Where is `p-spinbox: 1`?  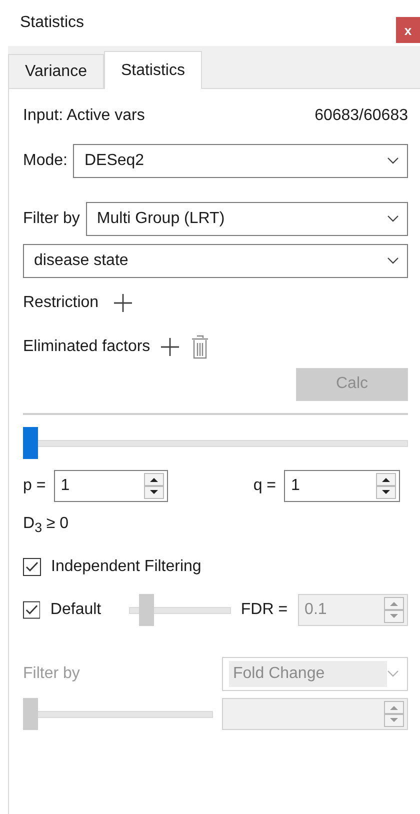 p-spinbox: 1 is located at coordinates (111, 486).